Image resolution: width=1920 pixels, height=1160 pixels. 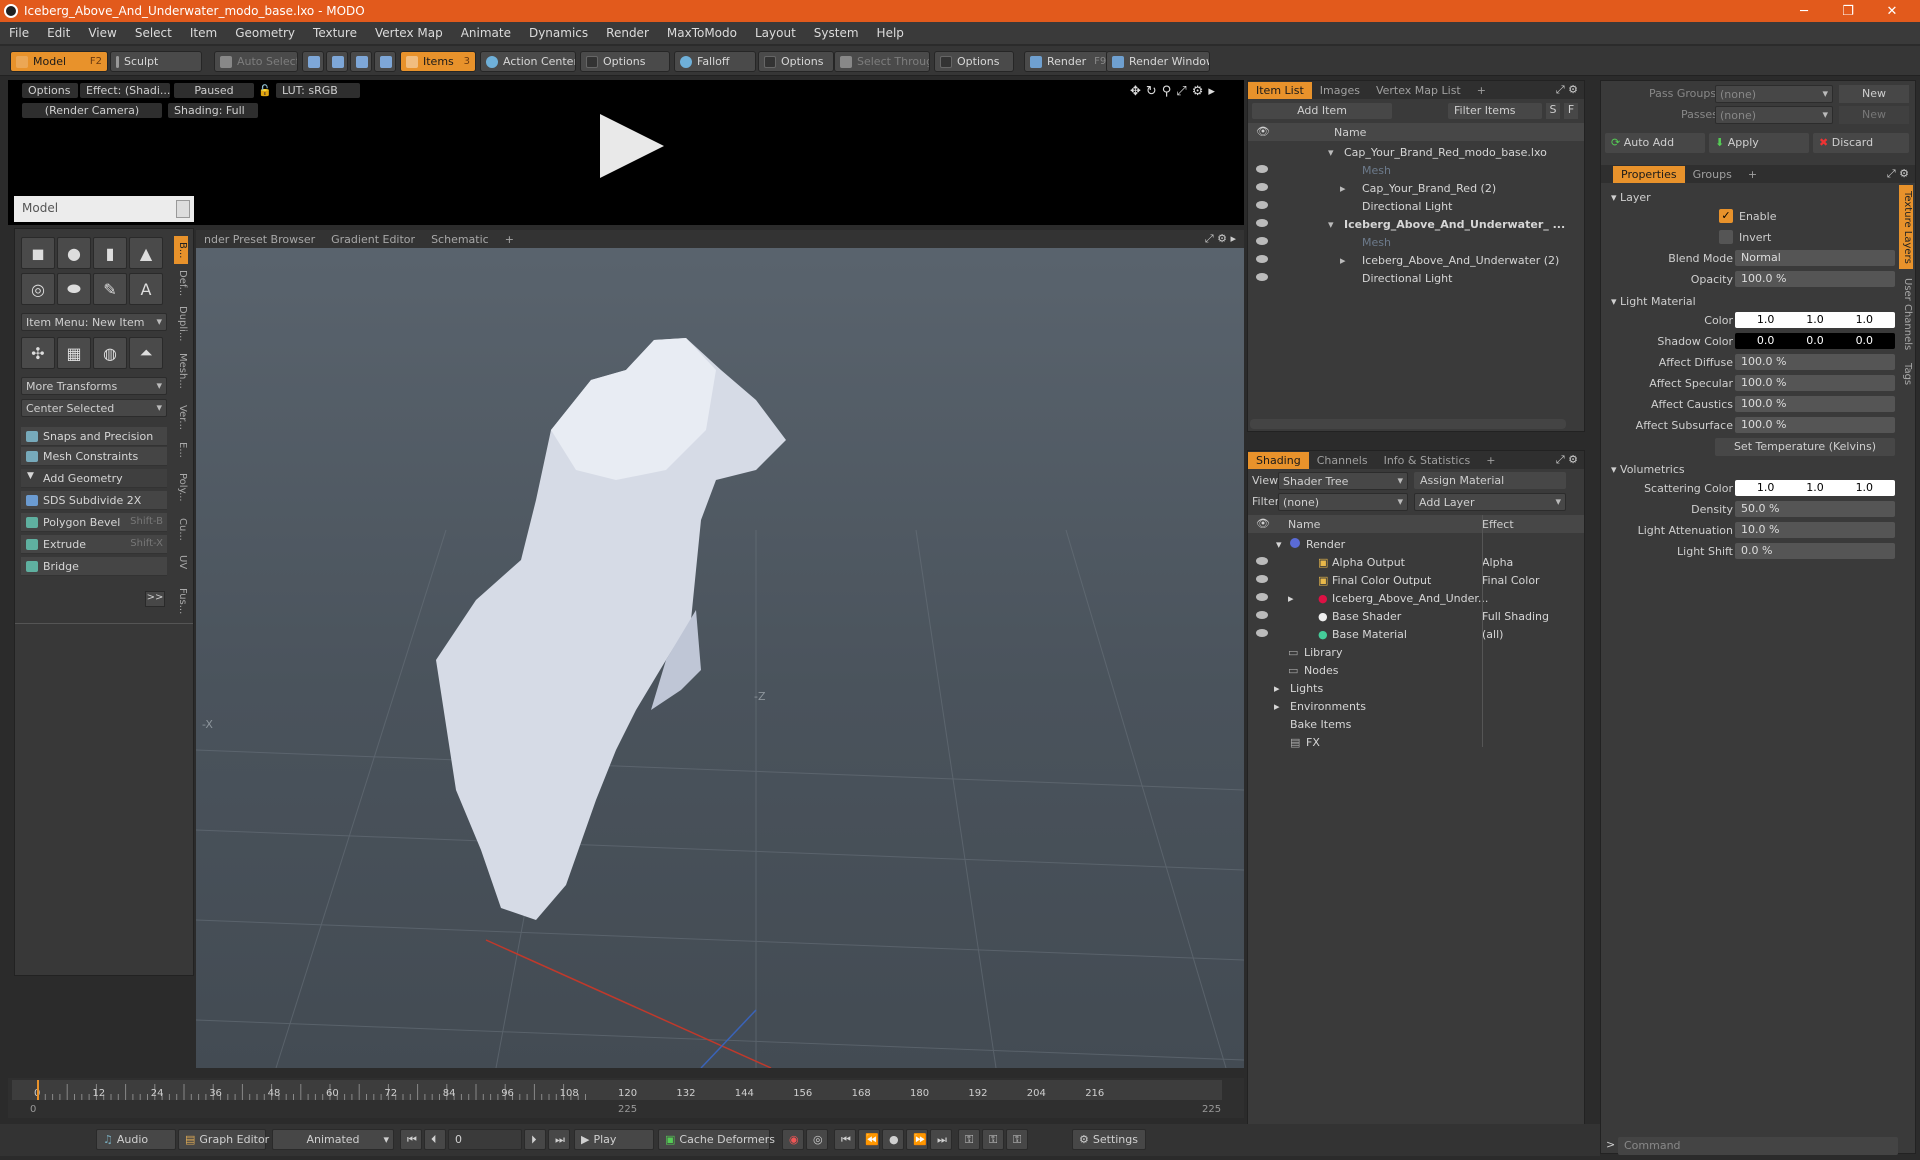 What do you see at coordinates (893, 1139) in the screenshot?
I see `stop-icon: ●` at bounding box center [893, 1139].